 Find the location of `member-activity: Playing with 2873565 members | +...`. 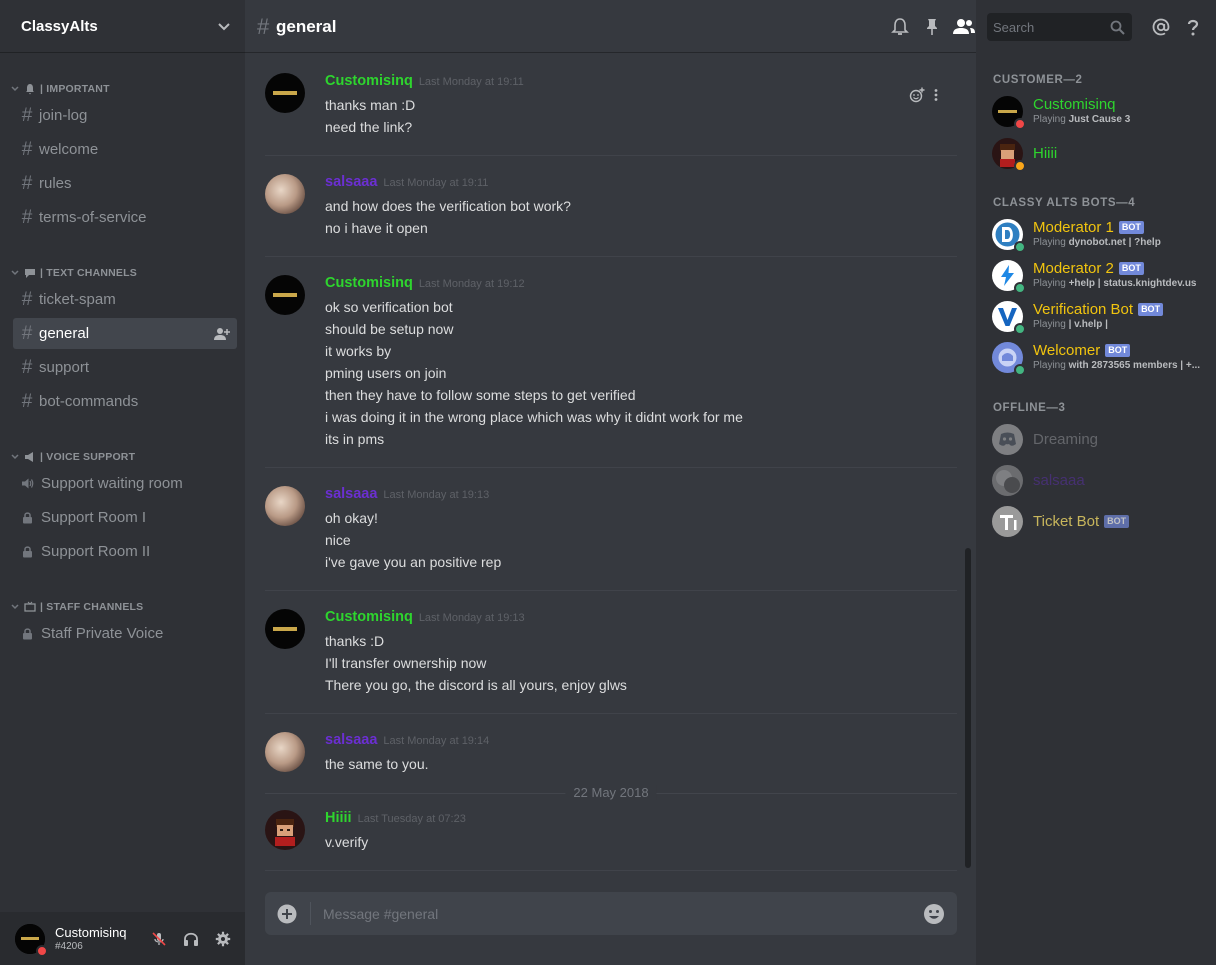

member-activity: Playing with 2873565 members | +... is located at coordinates (1121, 365).